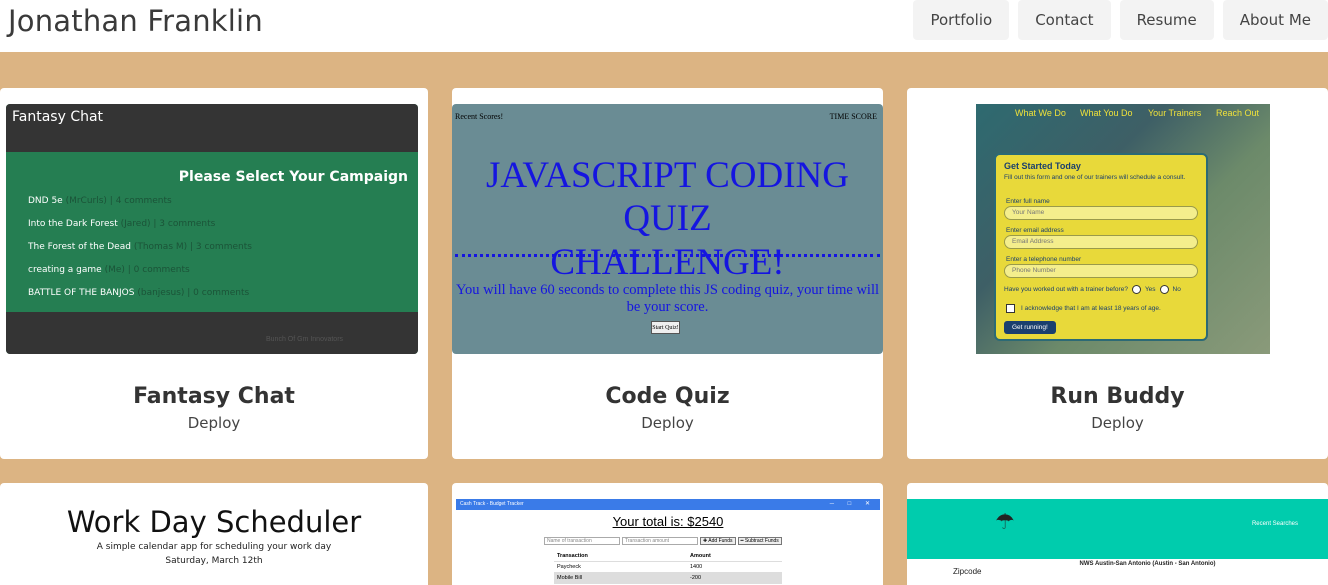  Describe the element at coordinates (718, 541) in the screenshot. I see `add-funds-button: ✚ Add Funds` at that location.